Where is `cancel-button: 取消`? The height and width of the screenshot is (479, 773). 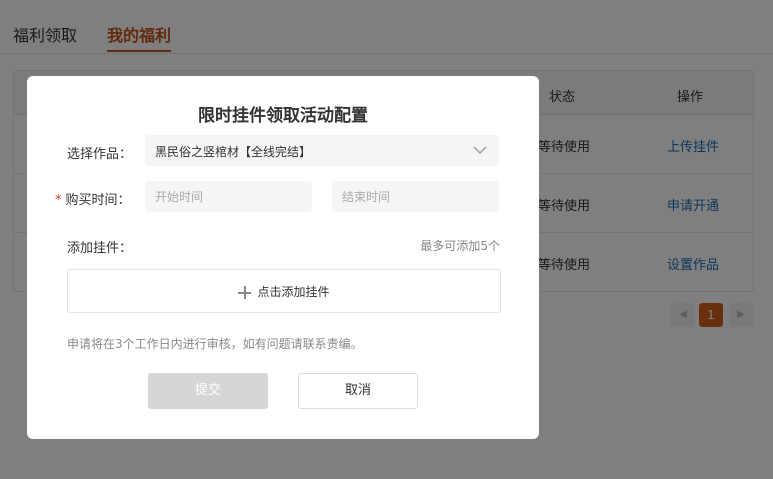 cancel-button: 取消 is located at coordinates (358, 391).